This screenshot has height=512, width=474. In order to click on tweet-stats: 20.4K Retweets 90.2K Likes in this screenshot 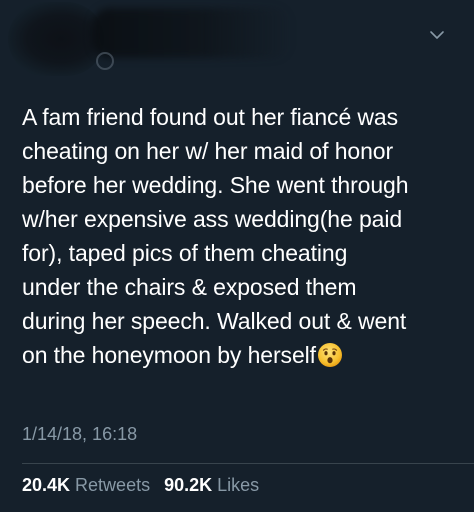, I will do `click(147, 485)`.